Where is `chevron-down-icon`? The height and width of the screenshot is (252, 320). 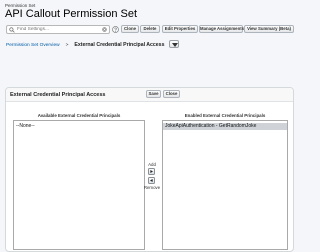
chevron-down-icon is located at coordinates (175, 45).